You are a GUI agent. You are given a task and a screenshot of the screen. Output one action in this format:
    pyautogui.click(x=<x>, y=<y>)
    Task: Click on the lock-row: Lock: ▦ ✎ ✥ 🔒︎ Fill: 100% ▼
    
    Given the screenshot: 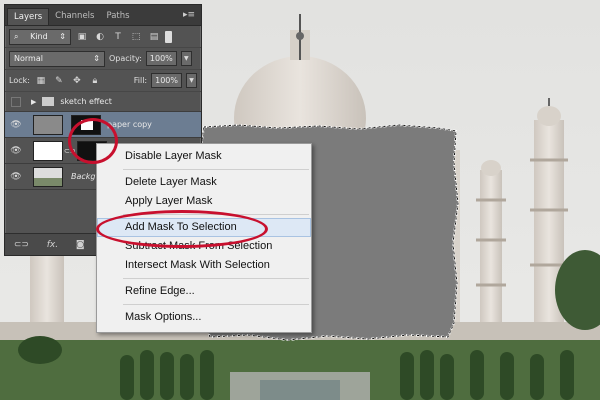 What is the action you would take?
    pyautogui.click(x=103, y=81)
    